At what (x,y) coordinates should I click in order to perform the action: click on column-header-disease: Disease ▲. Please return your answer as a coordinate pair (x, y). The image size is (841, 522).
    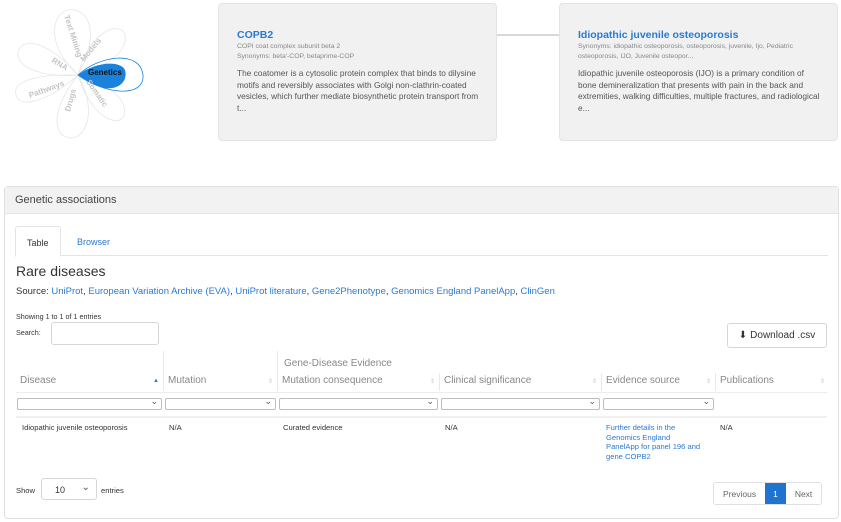
    Looking at the image, I should click on (90, 382).